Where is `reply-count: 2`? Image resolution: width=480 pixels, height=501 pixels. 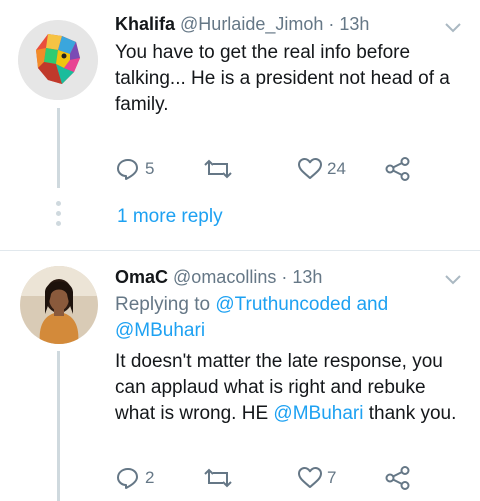
reply-count: 2 is located at coordinates (150, 477).